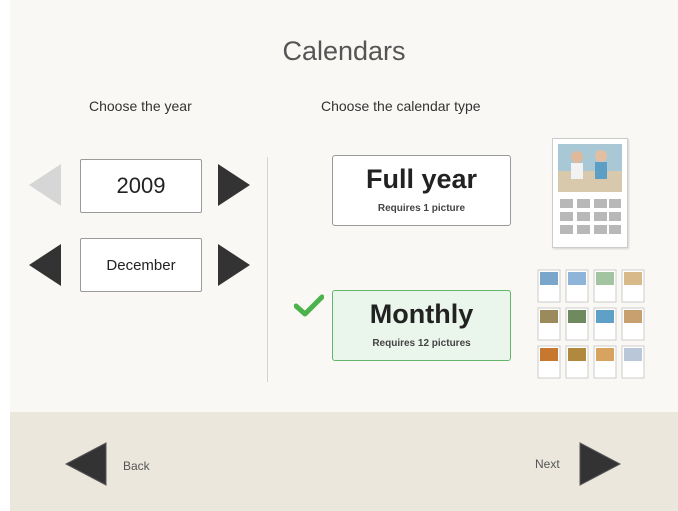 This screenshot has height=511, width=678. Describe the element at coordinates (234, 265) in the screenshot. I see `next-month-button` at that location.